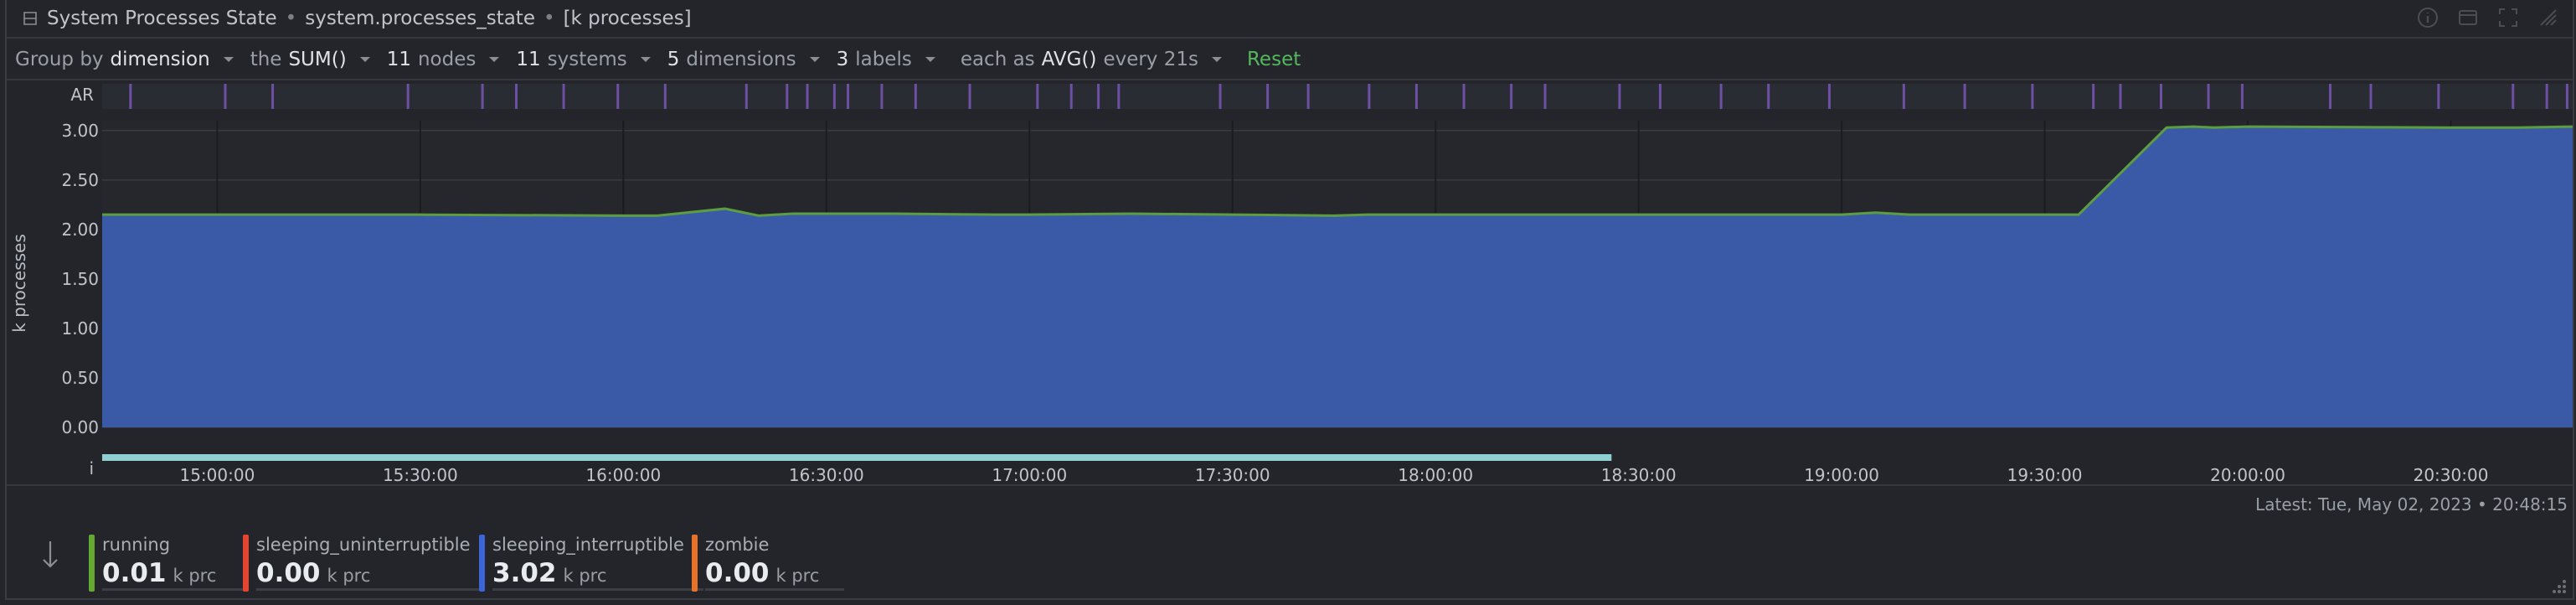 The image size is (2576, 605). I want to click on x-tick-label: 16:30:00, so click(826, 474).